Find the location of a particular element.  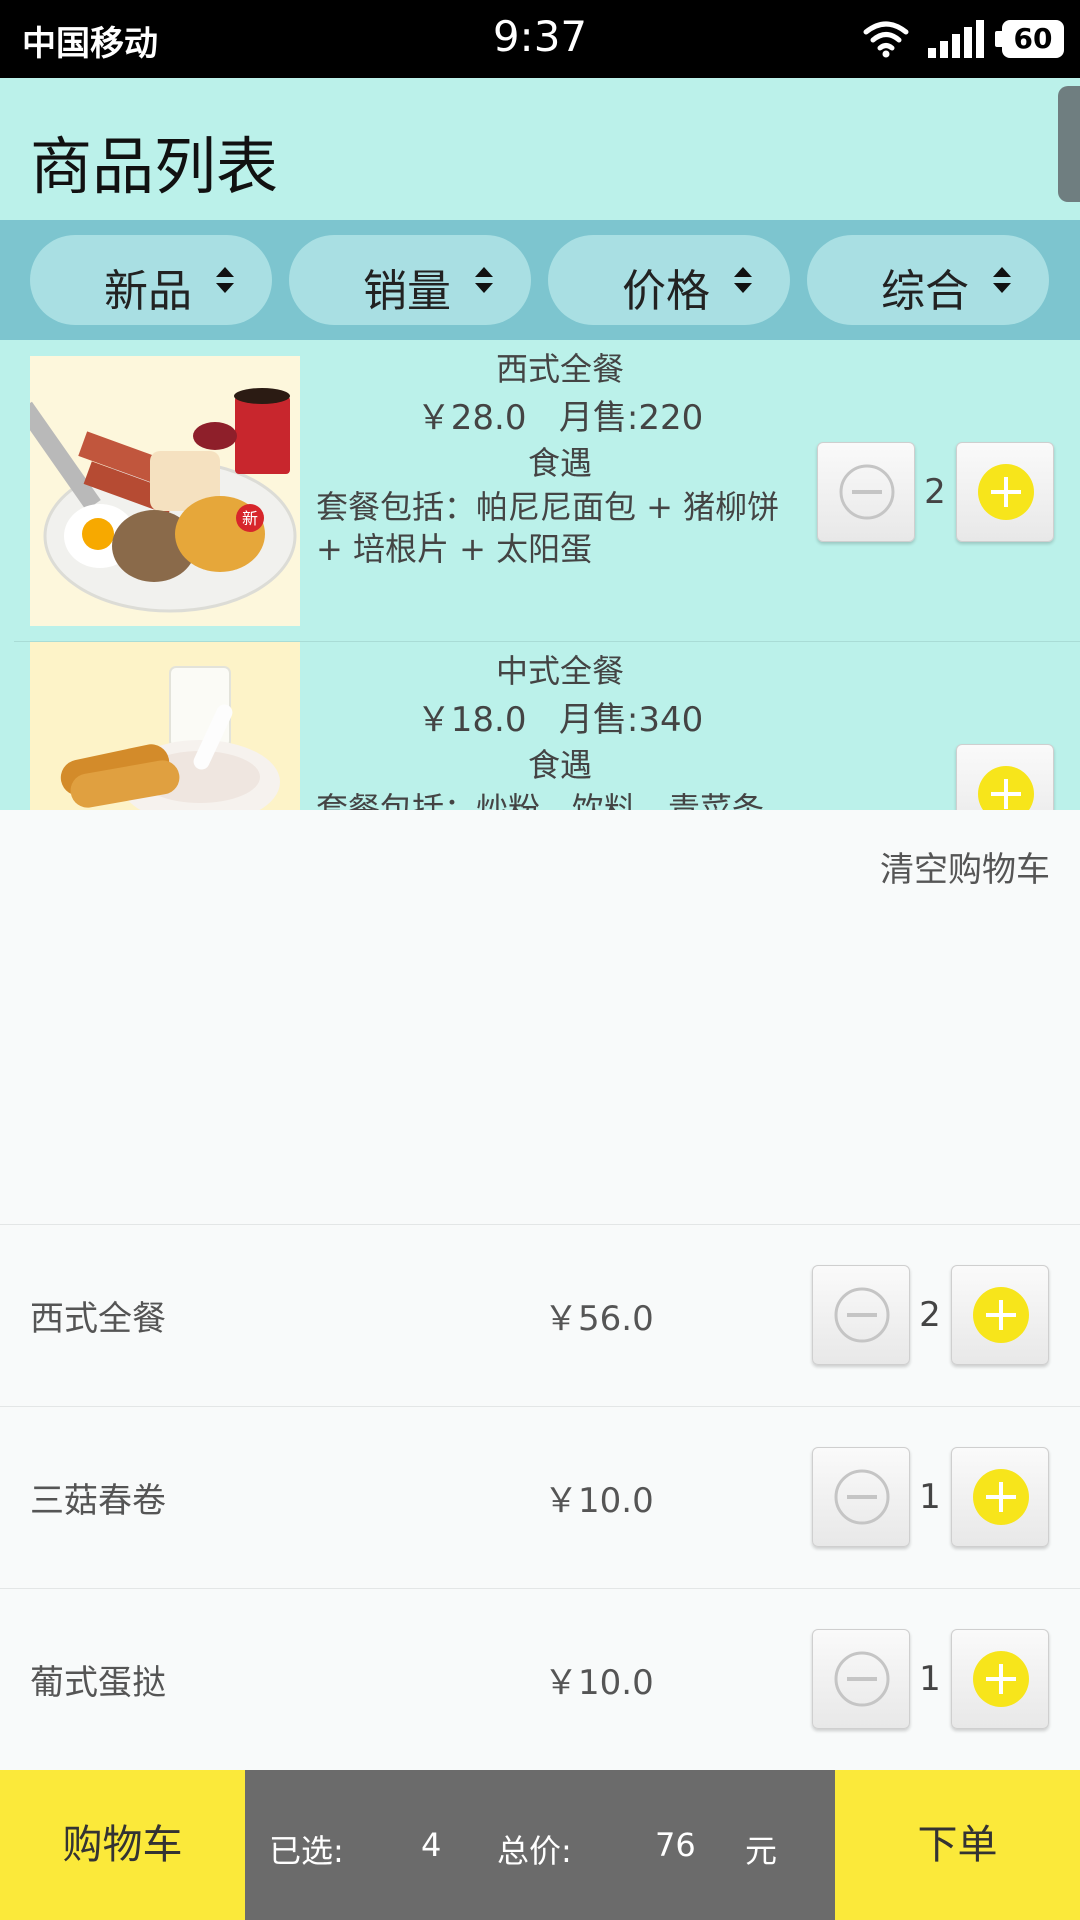

clear-cart-button: 清空购物车 is located at coordinates (965, 866).